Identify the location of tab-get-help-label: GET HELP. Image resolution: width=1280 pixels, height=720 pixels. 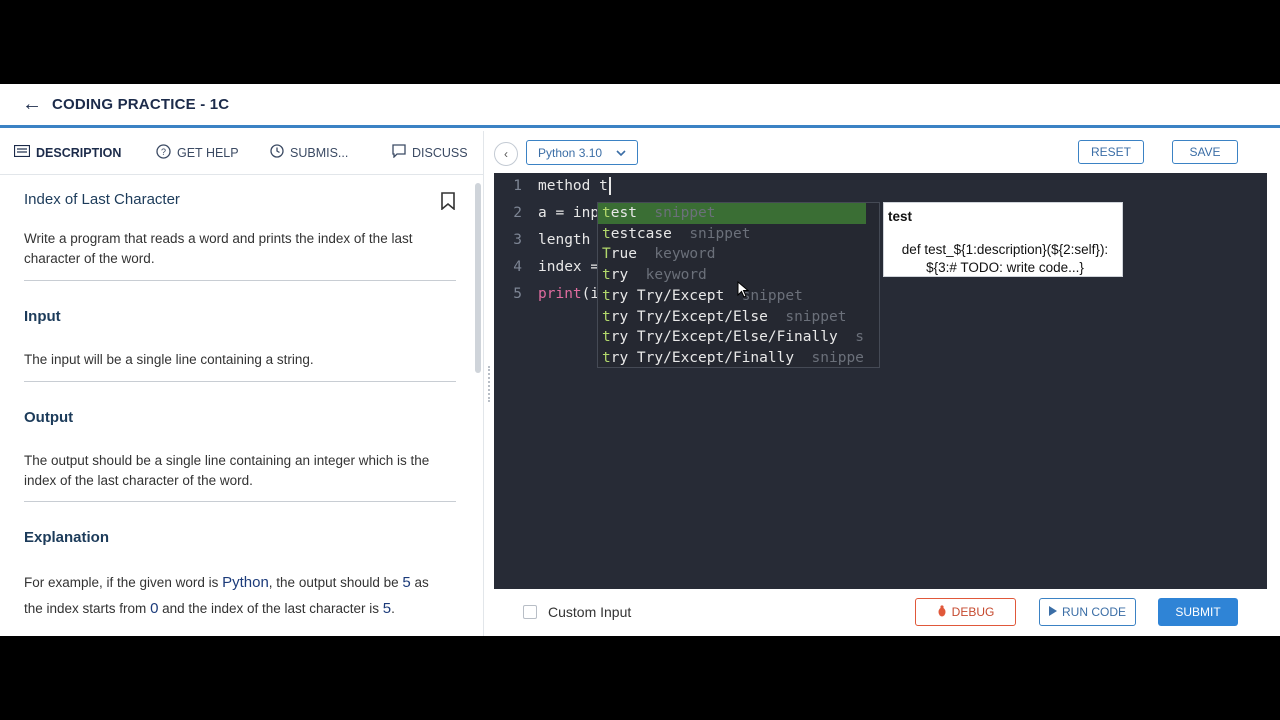
(208, 152).